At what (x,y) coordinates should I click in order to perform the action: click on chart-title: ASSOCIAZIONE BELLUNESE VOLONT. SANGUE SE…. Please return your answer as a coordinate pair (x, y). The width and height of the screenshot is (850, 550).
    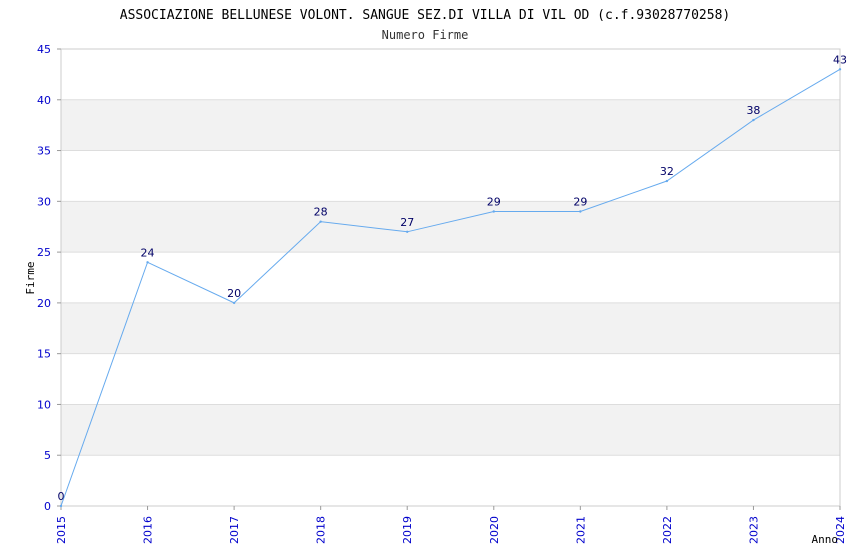
    Looking at the image, I should click on (425, 15).